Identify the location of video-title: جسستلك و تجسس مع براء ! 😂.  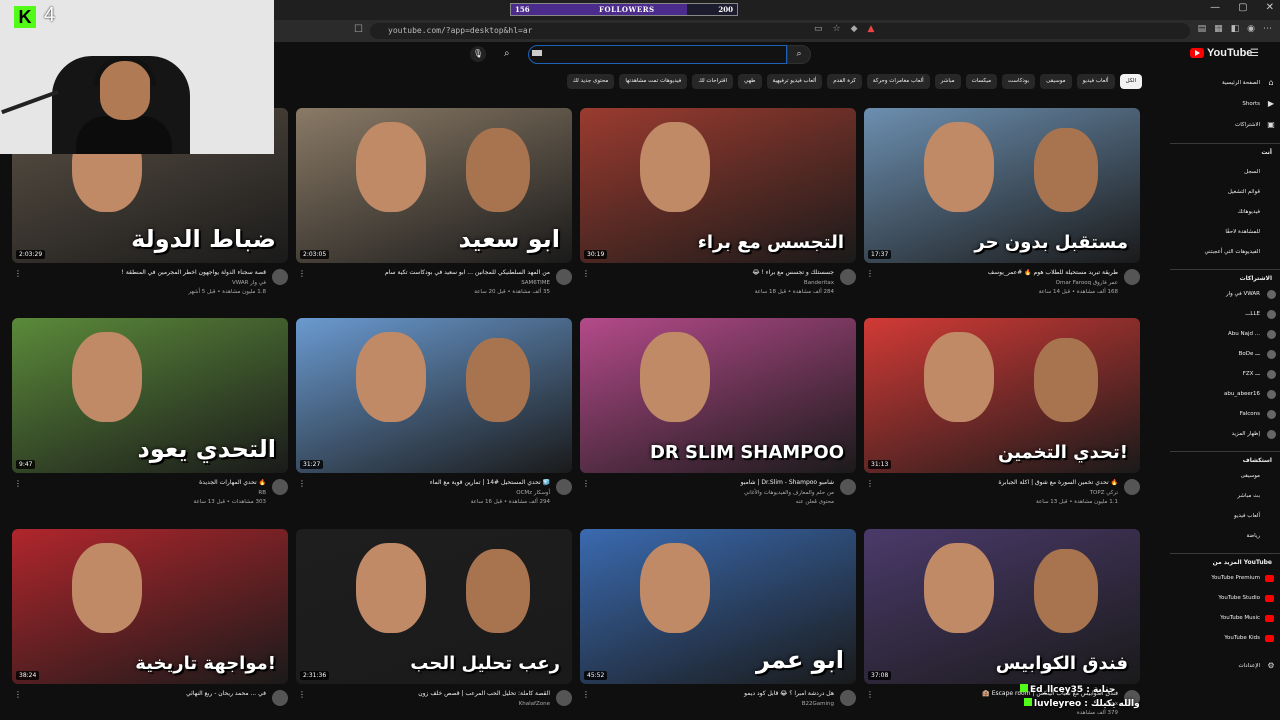
(714, 272).